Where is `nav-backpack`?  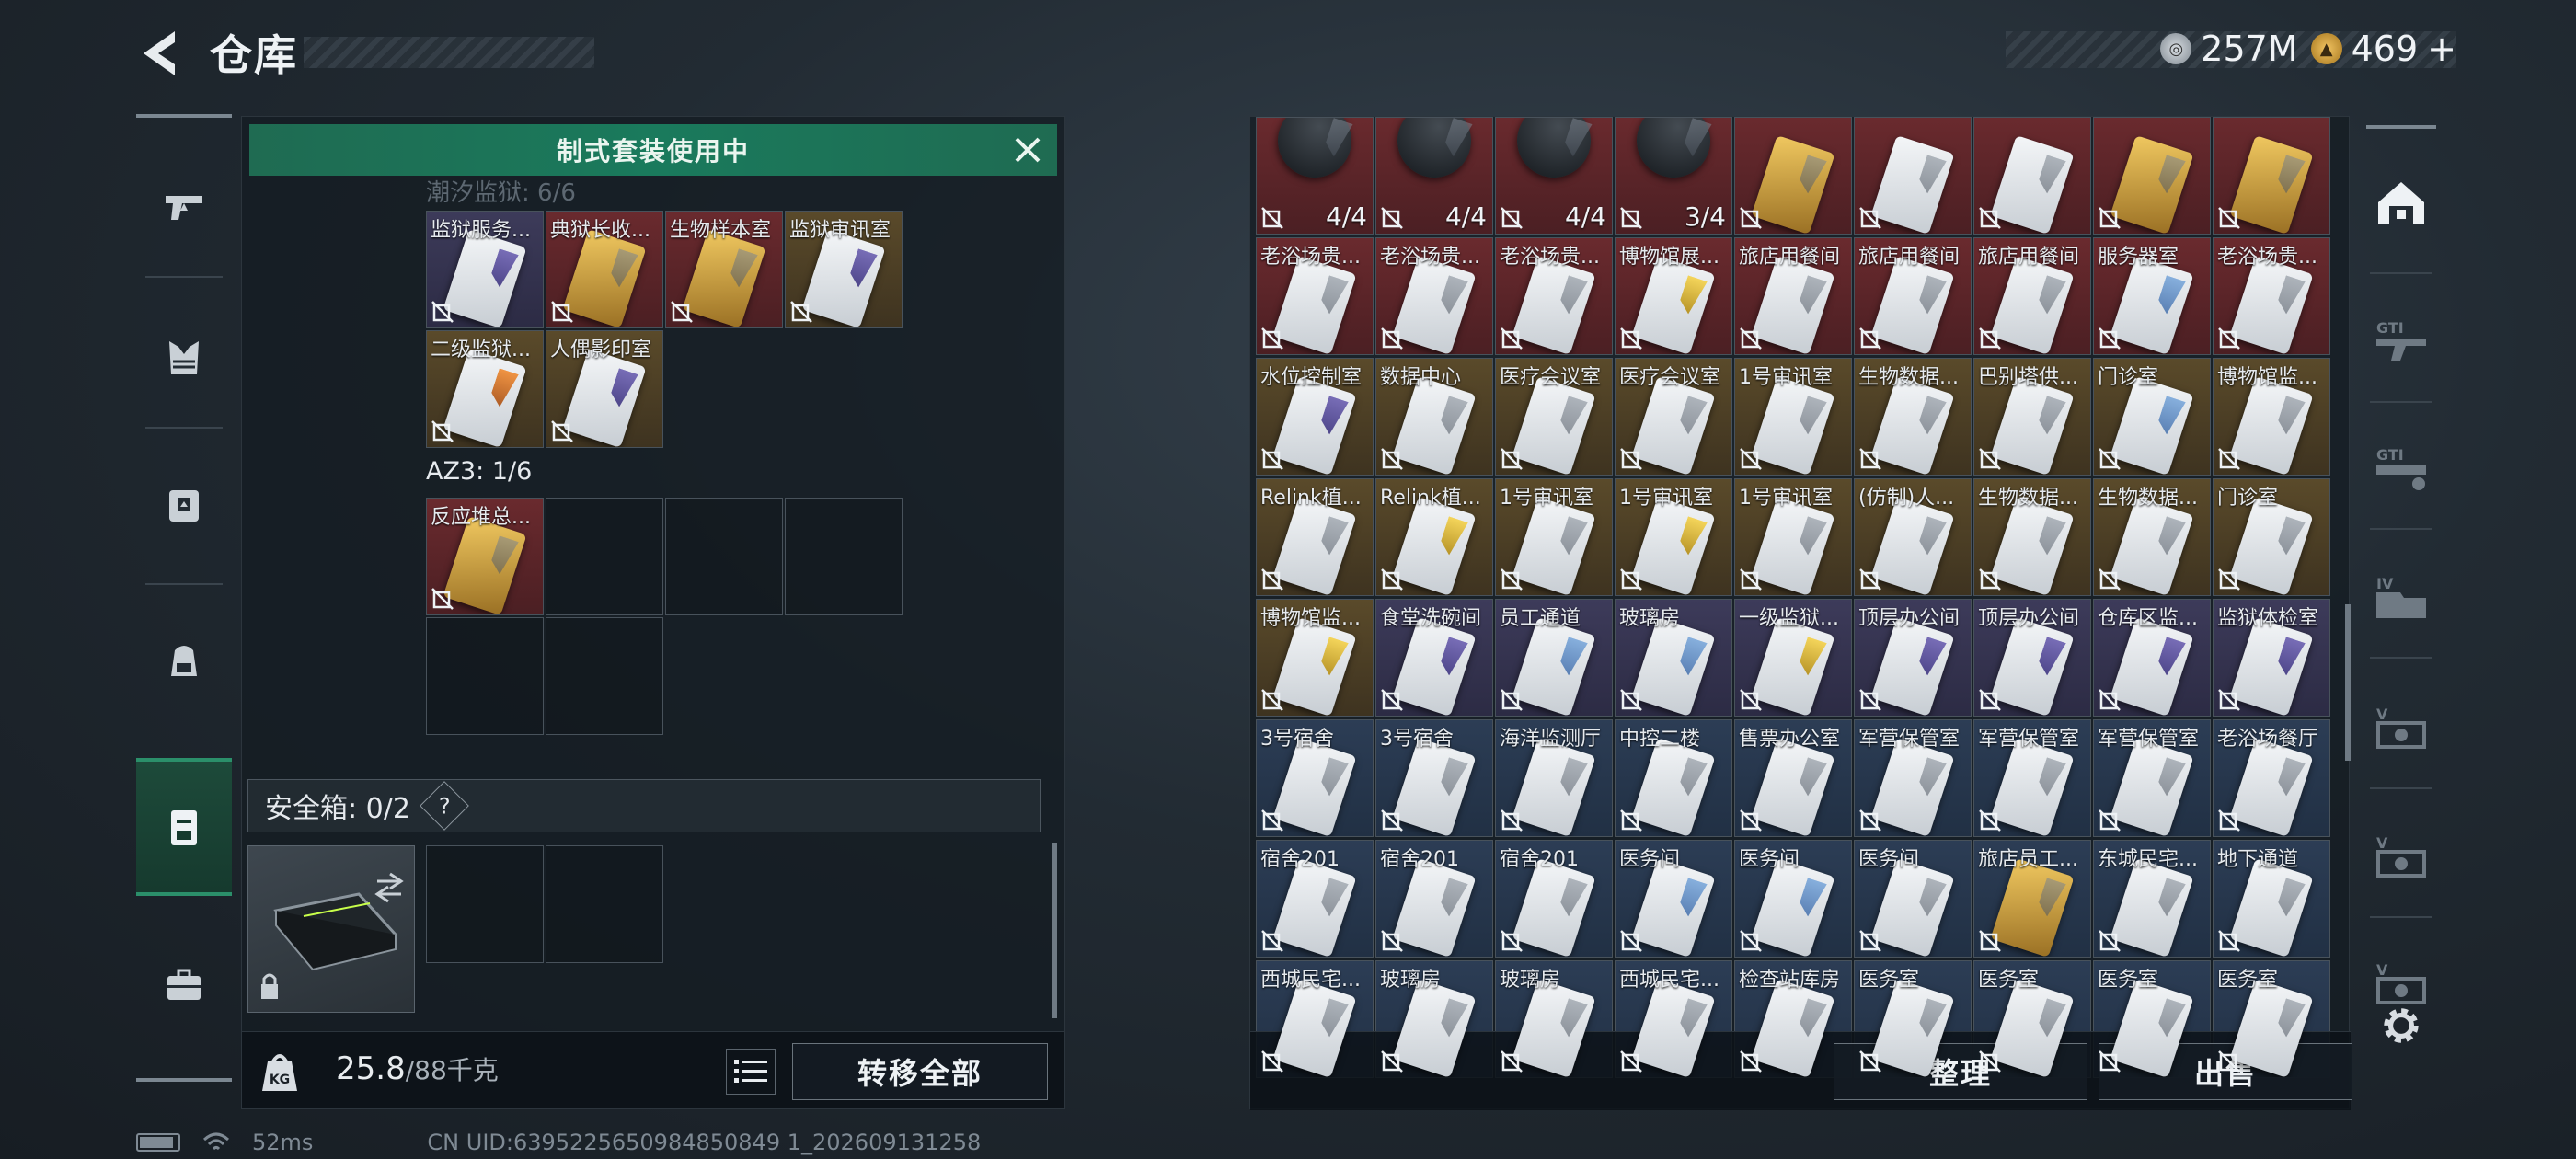
nav-backpack is located at coordinates (184, 661).